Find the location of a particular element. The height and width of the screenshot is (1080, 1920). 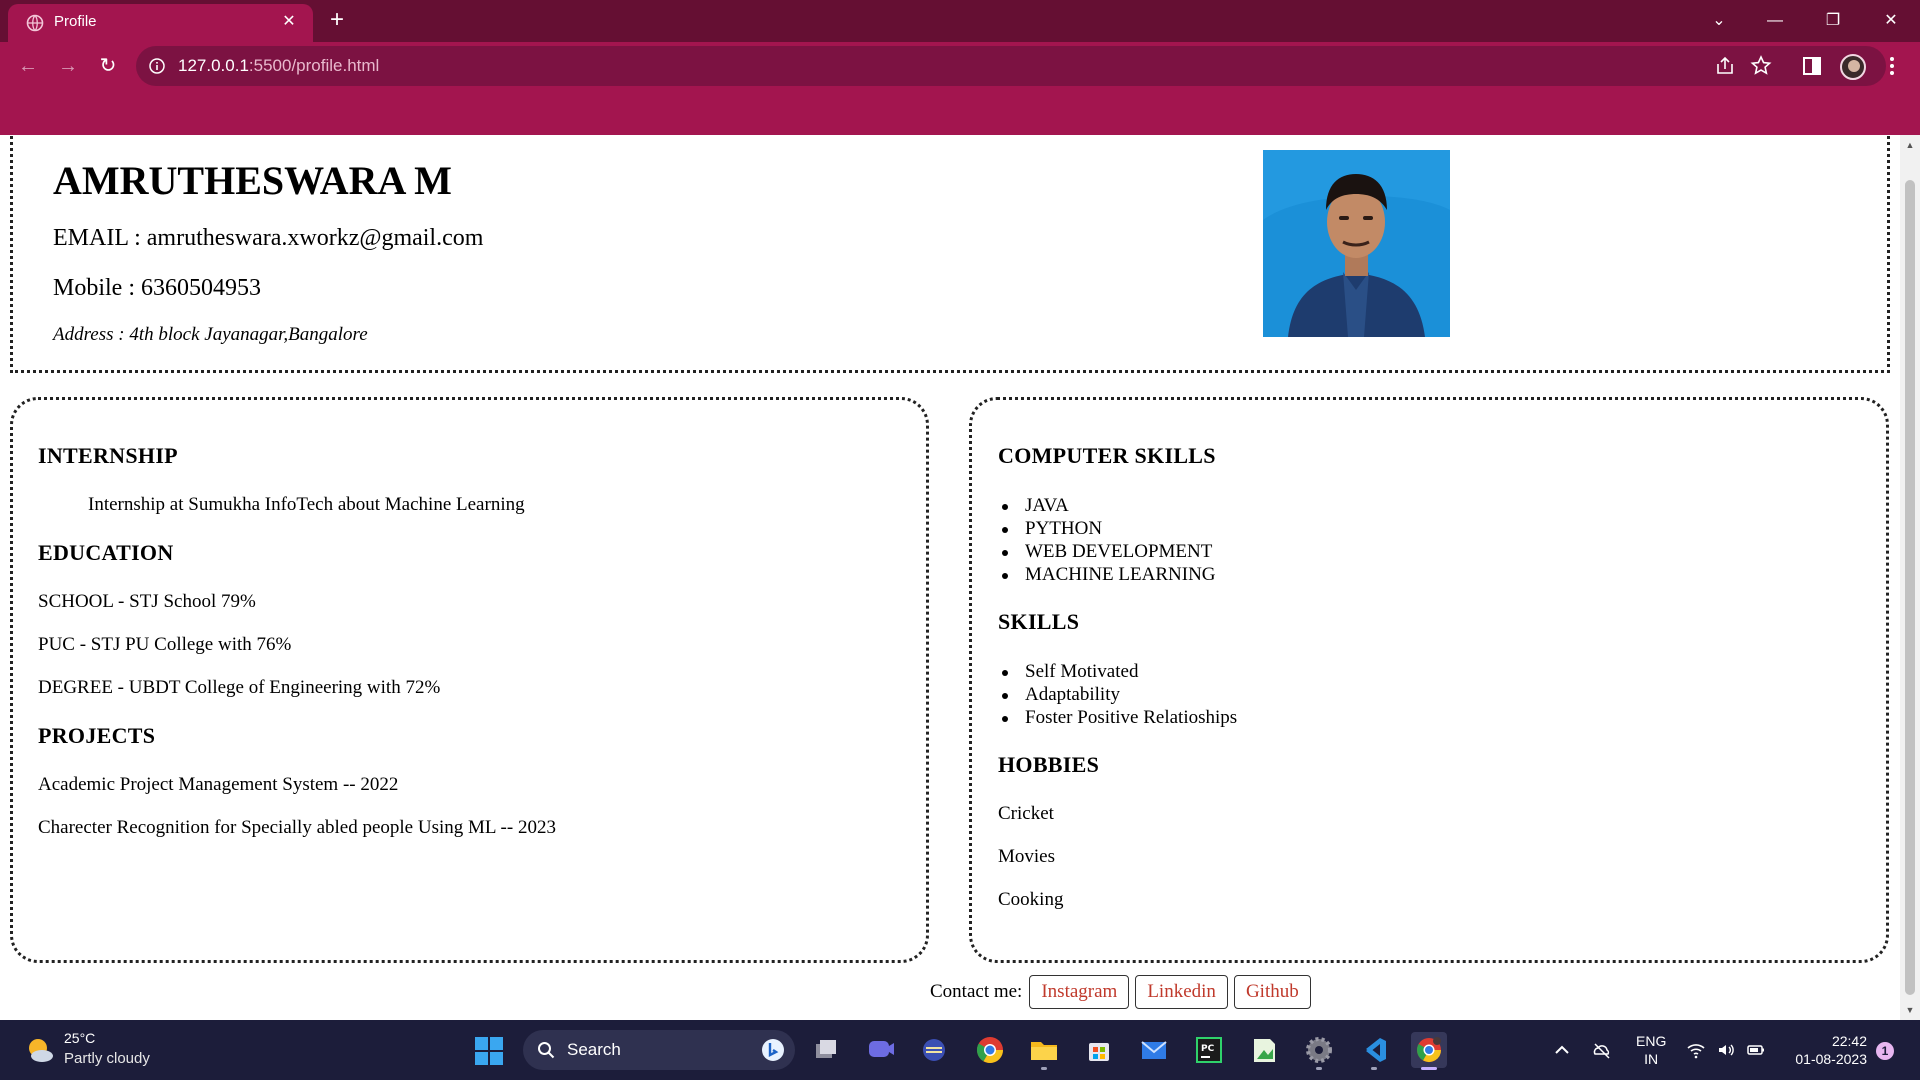

weather-description: Partly cloudy is located at coordinates (107, 1058).